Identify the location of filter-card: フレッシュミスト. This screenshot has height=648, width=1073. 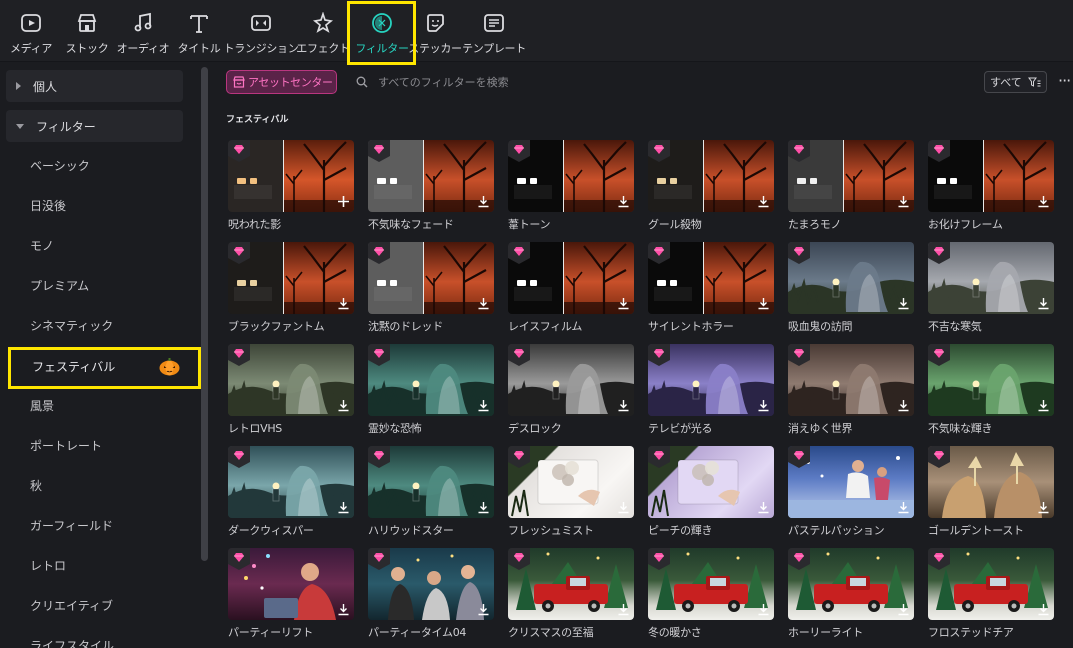
(571, 492).